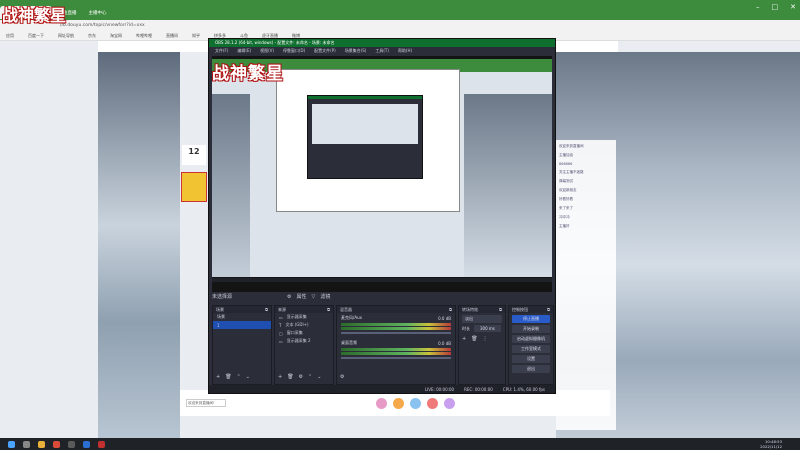 This screenshot has width=800, height=450. I want to click on menu-edit: 编辑(E), so click(244, 51).